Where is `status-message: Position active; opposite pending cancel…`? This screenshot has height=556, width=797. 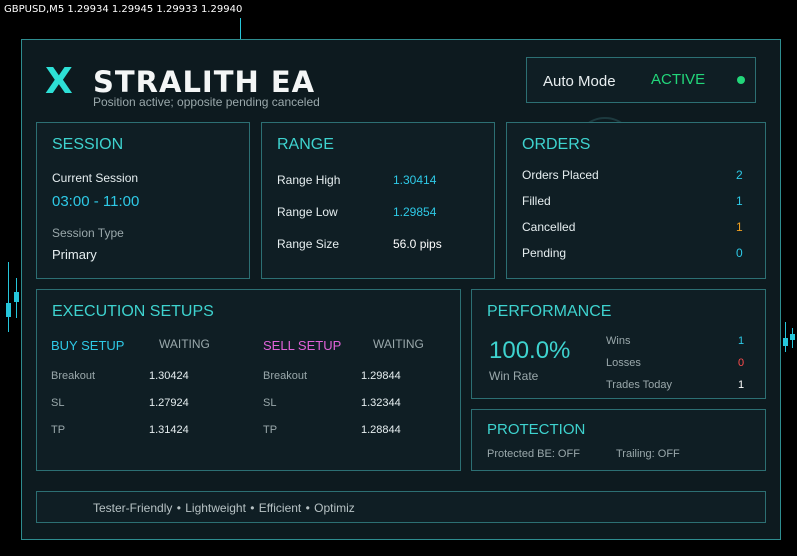
status-message: Position active; opposite pending cancel… is located at coordinates (206, 102).